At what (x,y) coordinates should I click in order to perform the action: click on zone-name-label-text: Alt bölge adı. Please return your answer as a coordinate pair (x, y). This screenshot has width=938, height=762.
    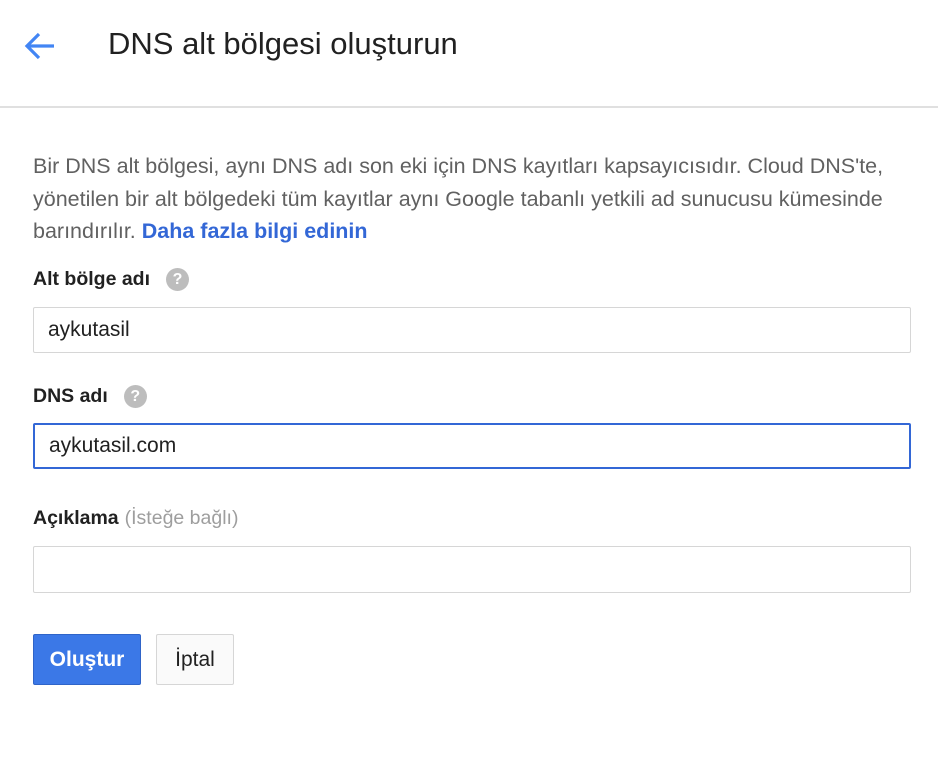
    Looking at the image, I should click on (91, 279).